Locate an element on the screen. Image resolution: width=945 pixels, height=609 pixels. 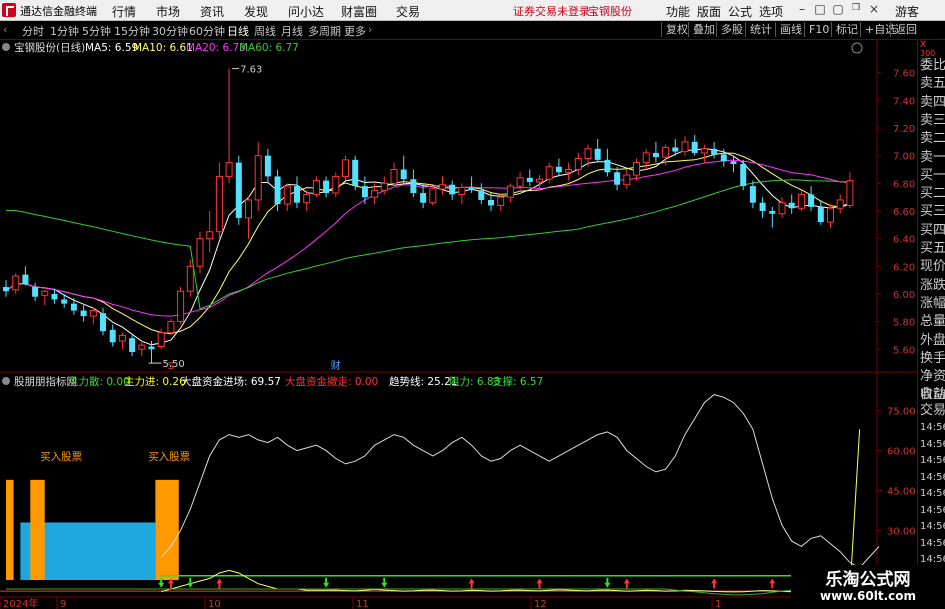
x-axis-label: 2024年 is located at coordinates (20, 603).